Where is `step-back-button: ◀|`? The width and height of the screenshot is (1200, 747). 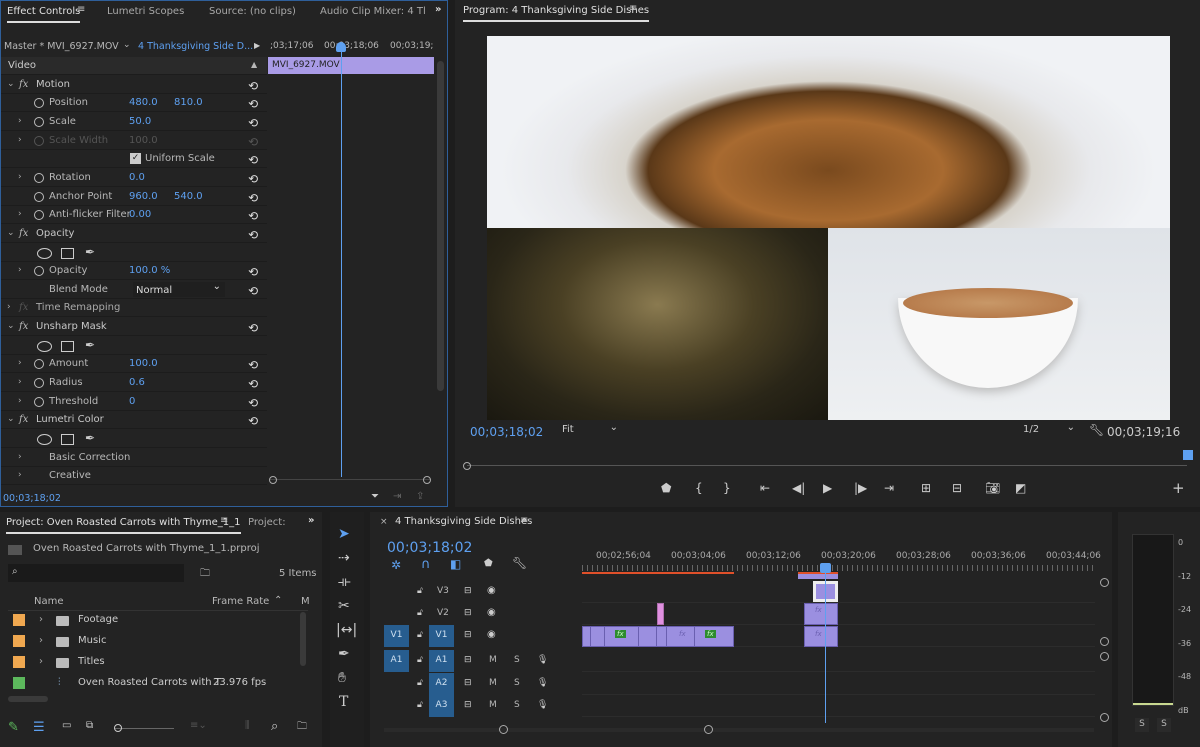 step-back-button: ◀| is located at coordinates (798, 488).